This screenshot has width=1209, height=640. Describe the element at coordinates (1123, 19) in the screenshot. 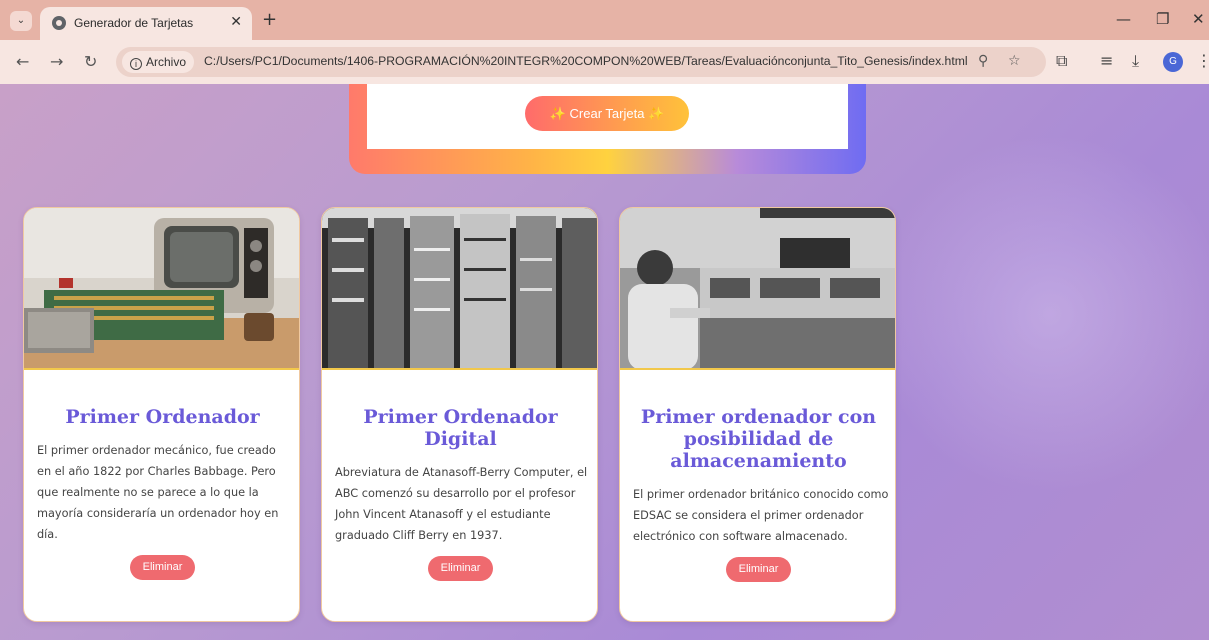

I see `minimize-icon: —` at that location.